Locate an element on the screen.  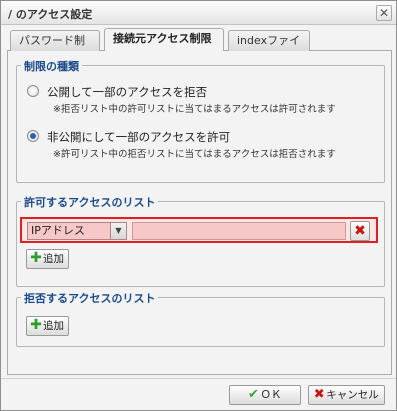
dialog-title: / のアクセス設定 is located at coordinates (50, 14).